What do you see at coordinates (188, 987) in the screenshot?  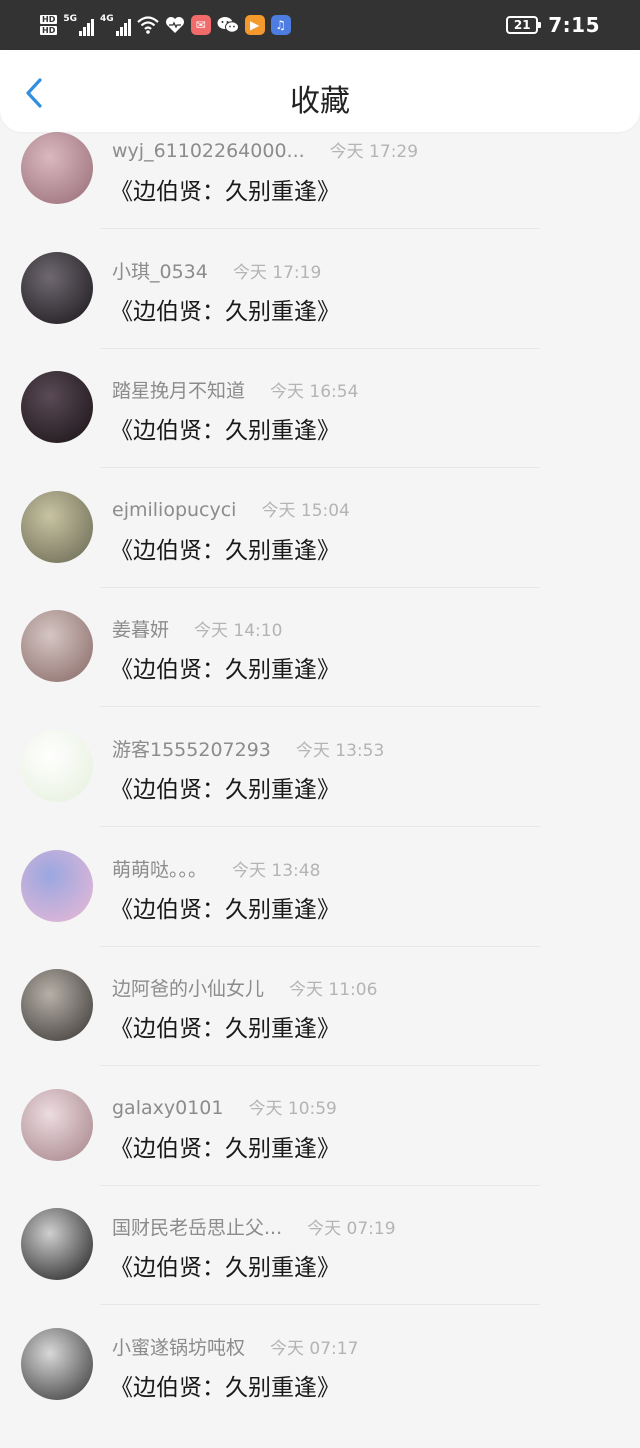 I see `username: 边阿爸的小仙女儿` at bounding box center [188, 987].